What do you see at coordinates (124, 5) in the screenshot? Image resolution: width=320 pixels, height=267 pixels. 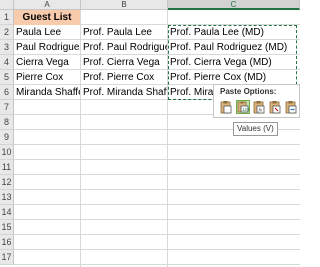 I see `column-header-b: B` at bounding box center [124, 5].